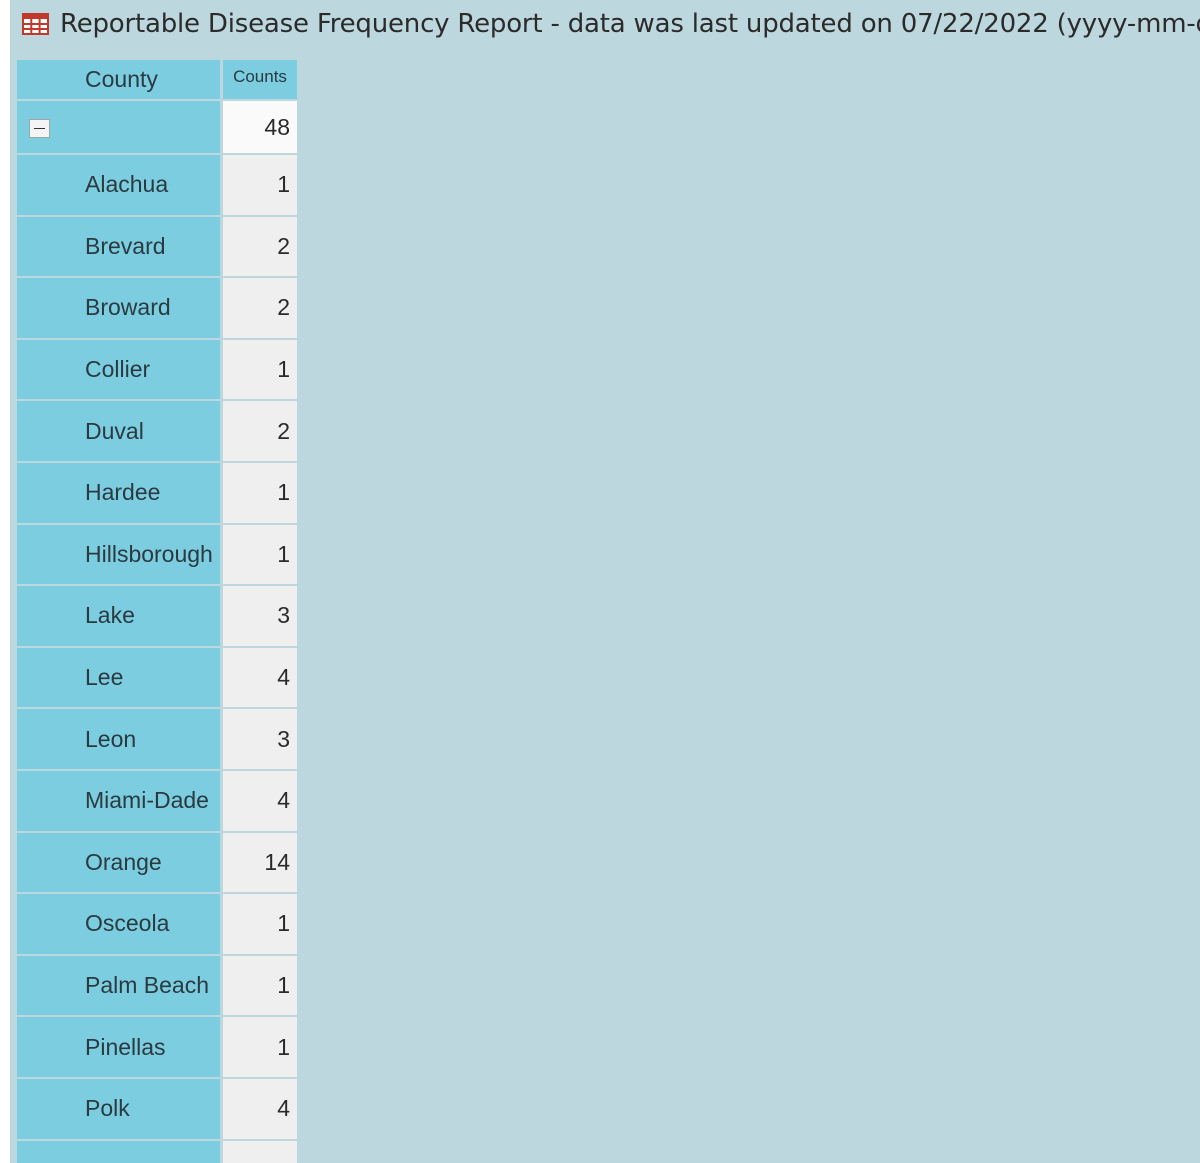  What do you see at coordinates (120, 432) in the screenshot?
I see `county-cell: Duval` at bounding box center [120, 432].